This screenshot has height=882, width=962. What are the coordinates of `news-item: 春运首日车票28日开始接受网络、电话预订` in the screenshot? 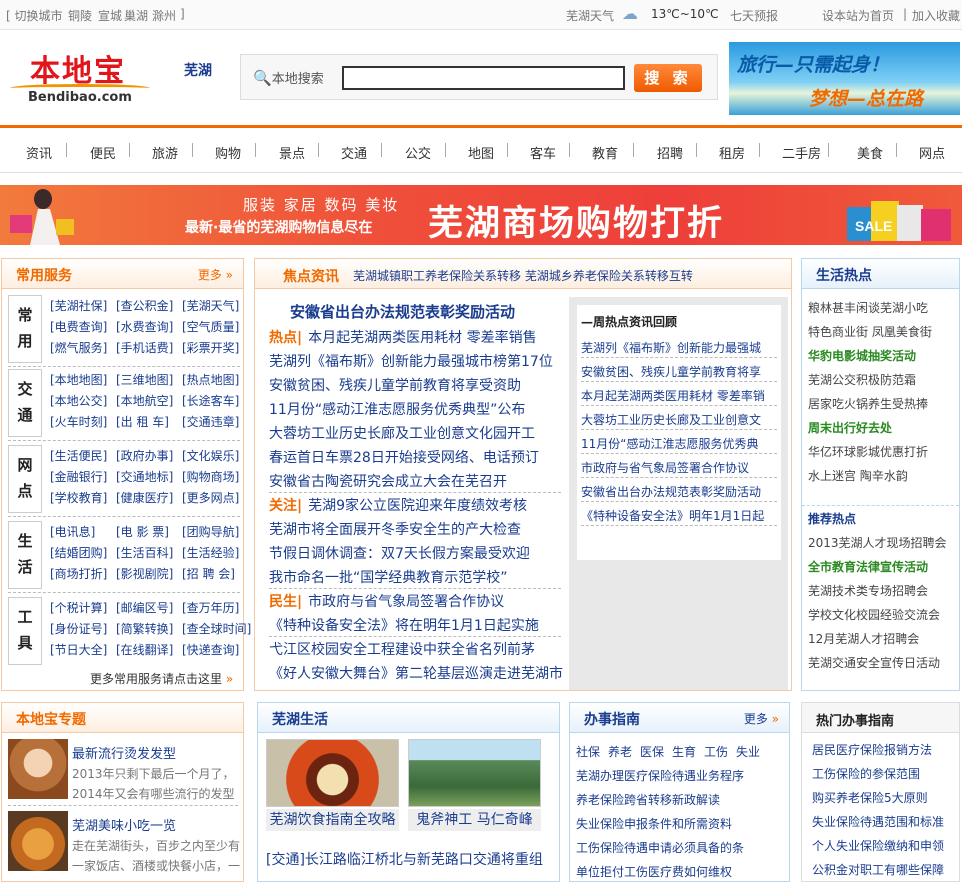 It's located at (404, 457).